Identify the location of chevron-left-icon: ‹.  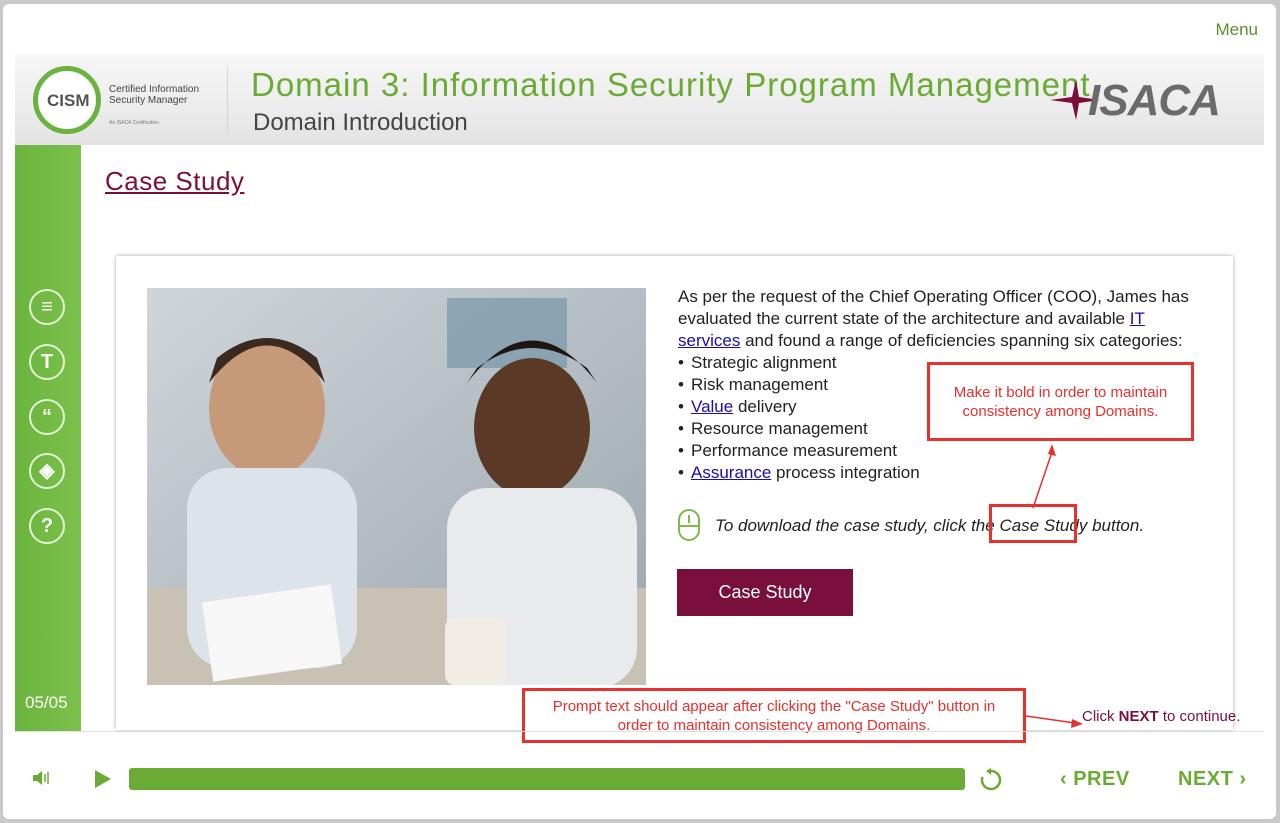
(1067, 779).